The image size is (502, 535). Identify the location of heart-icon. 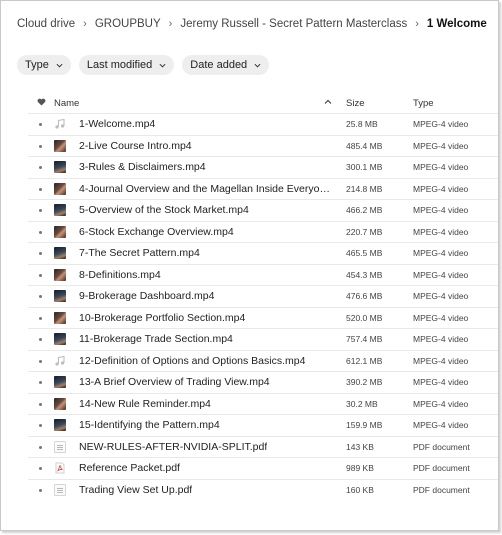
(41, 102).